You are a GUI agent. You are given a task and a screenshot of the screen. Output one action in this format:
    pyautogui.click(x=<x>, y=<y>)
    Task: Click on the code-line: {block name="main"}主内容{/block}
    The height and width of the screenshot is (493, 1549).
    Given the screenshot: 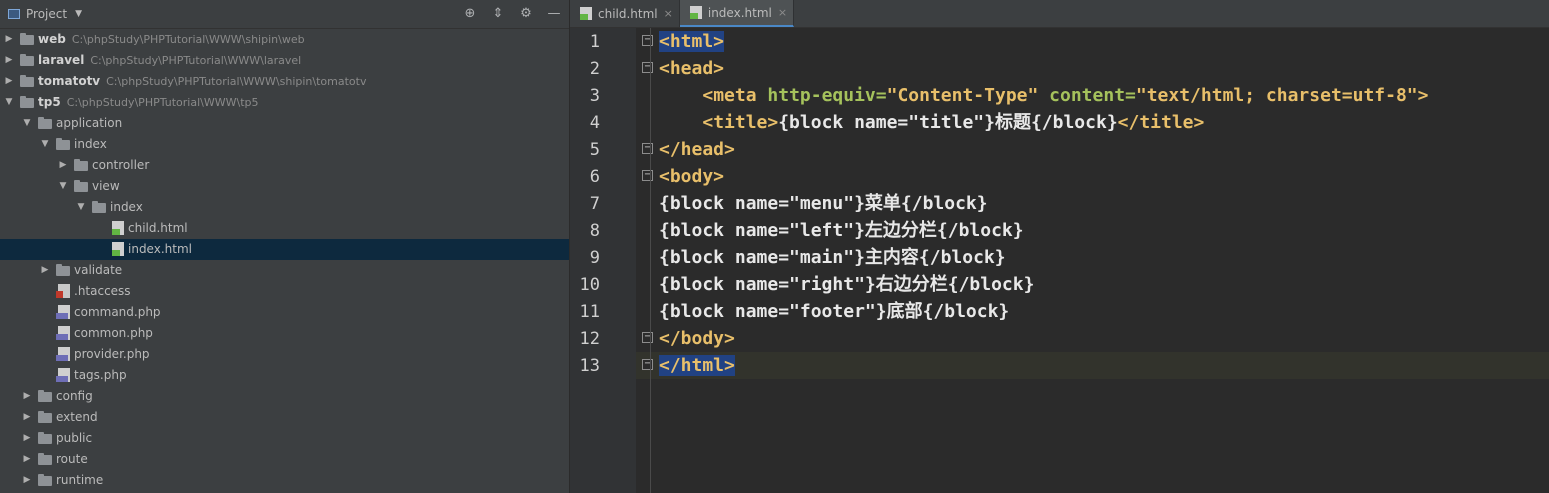 What is the action you would take?
    pyautogui.click(x=1092, y=257)
    